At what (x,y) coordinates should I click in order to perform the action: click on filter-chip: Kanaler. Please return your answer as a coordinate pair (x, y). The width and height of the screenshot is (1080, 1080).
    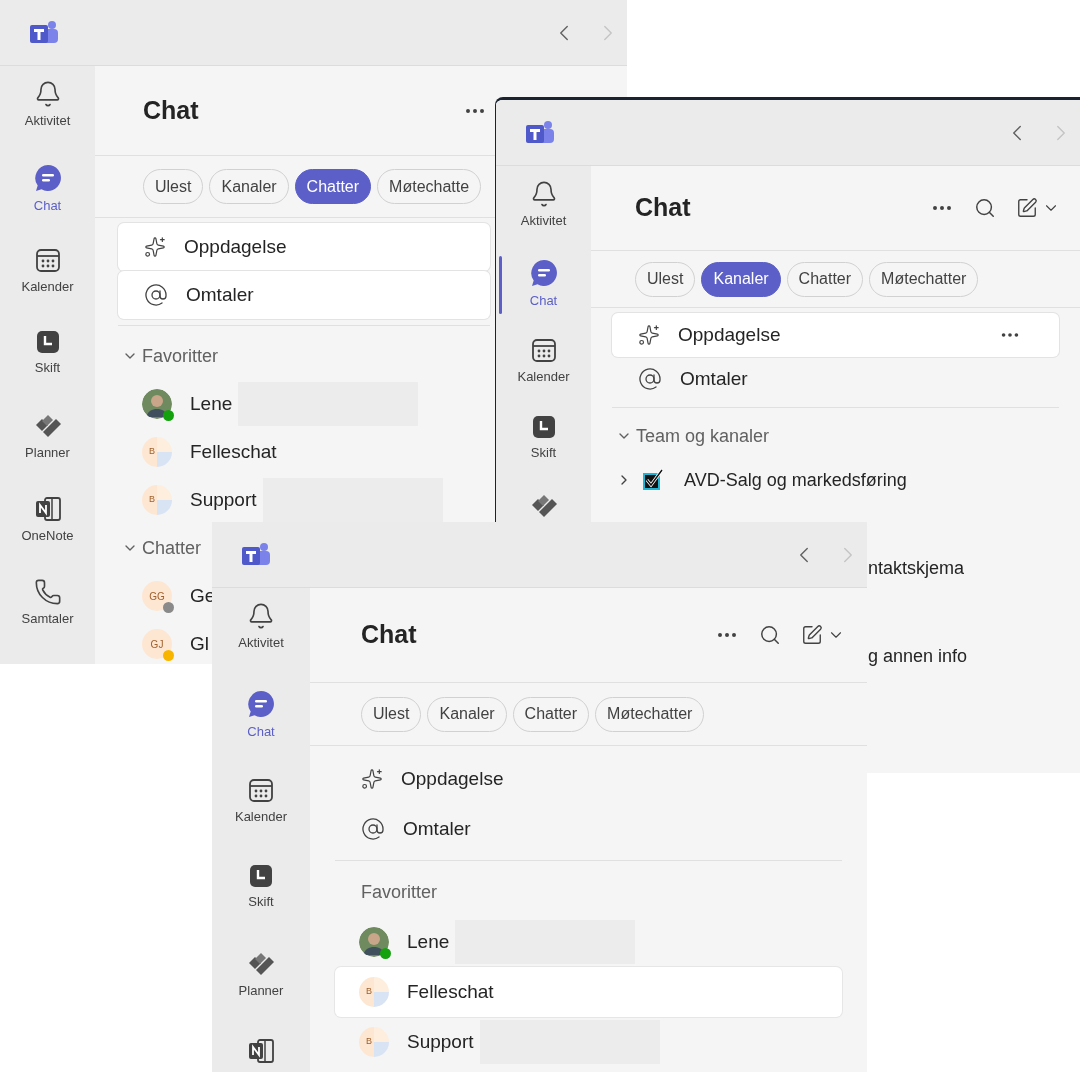
    Looking at the image, I should click on (741, 279).